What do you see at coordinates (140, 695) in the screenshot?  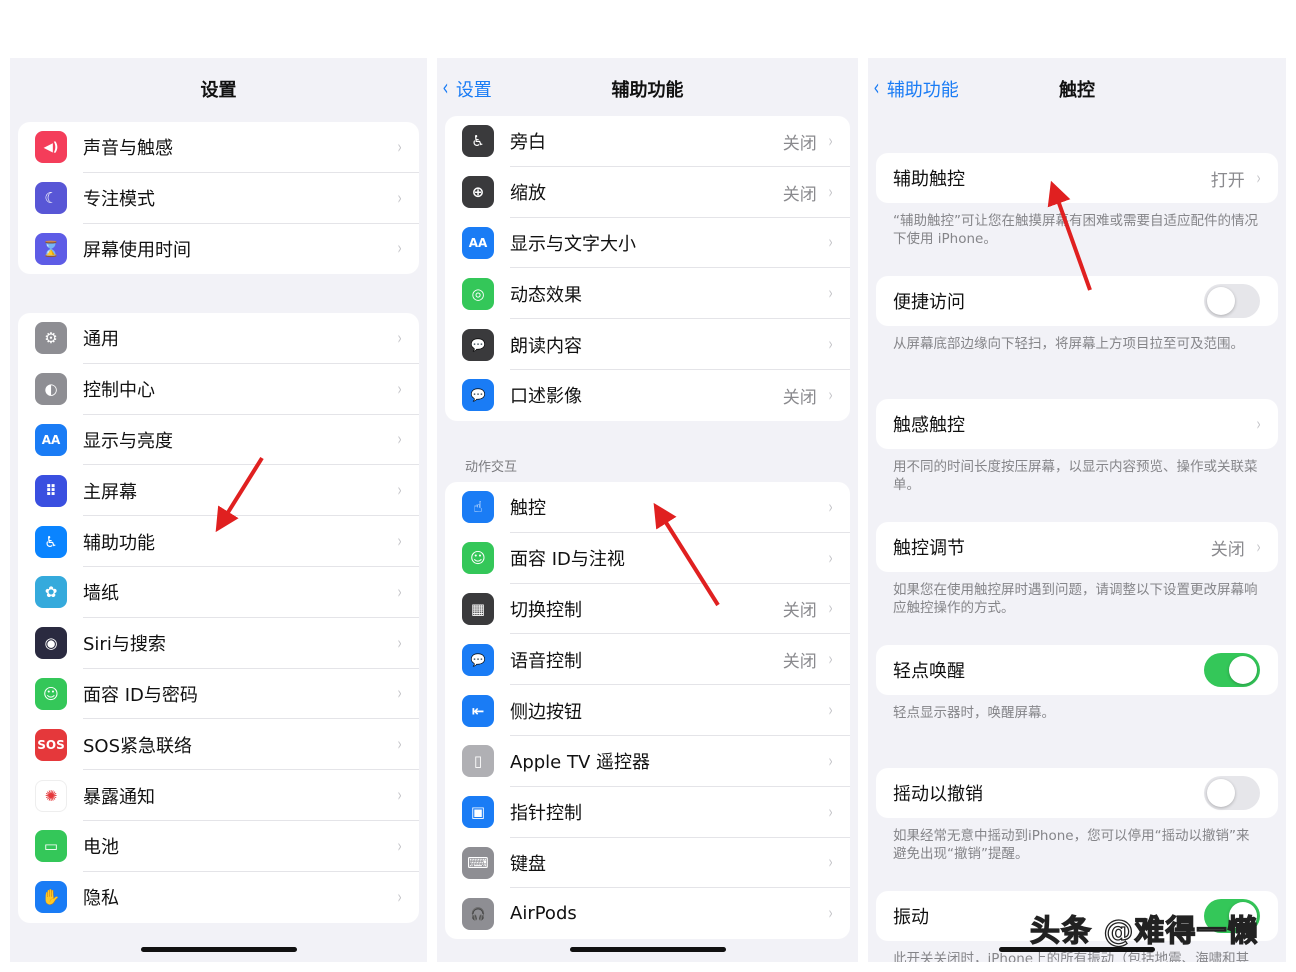 I see `row-label: 面容 ID与密码` at bounding box center [140, 695].